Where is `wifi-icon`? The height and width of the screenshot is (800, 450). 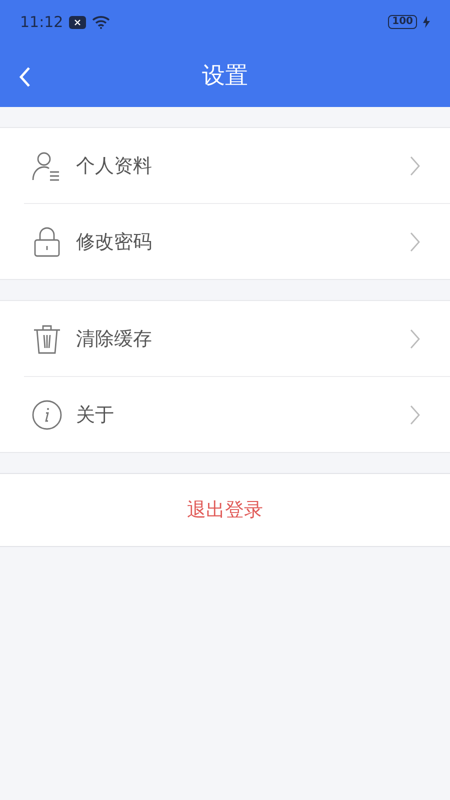
wifi-icon is located at coordinates (101, 22).